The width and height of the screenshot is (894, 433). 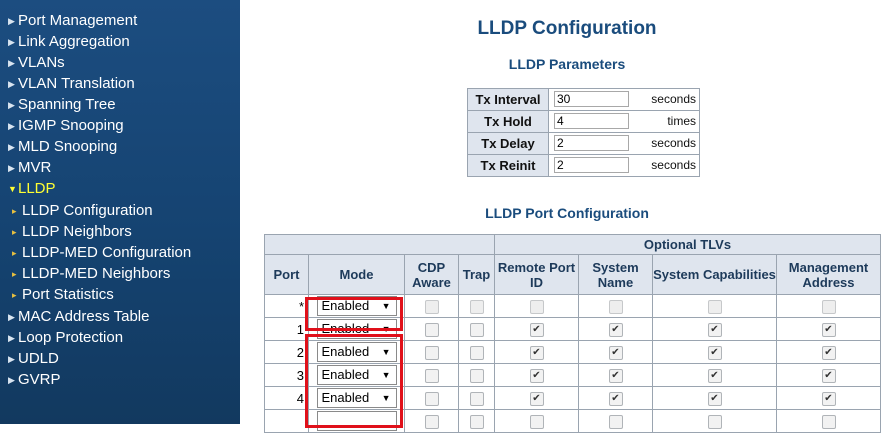 I want to click on sidebar-item-label: MLD Snooping, so click(x=68, y=146).